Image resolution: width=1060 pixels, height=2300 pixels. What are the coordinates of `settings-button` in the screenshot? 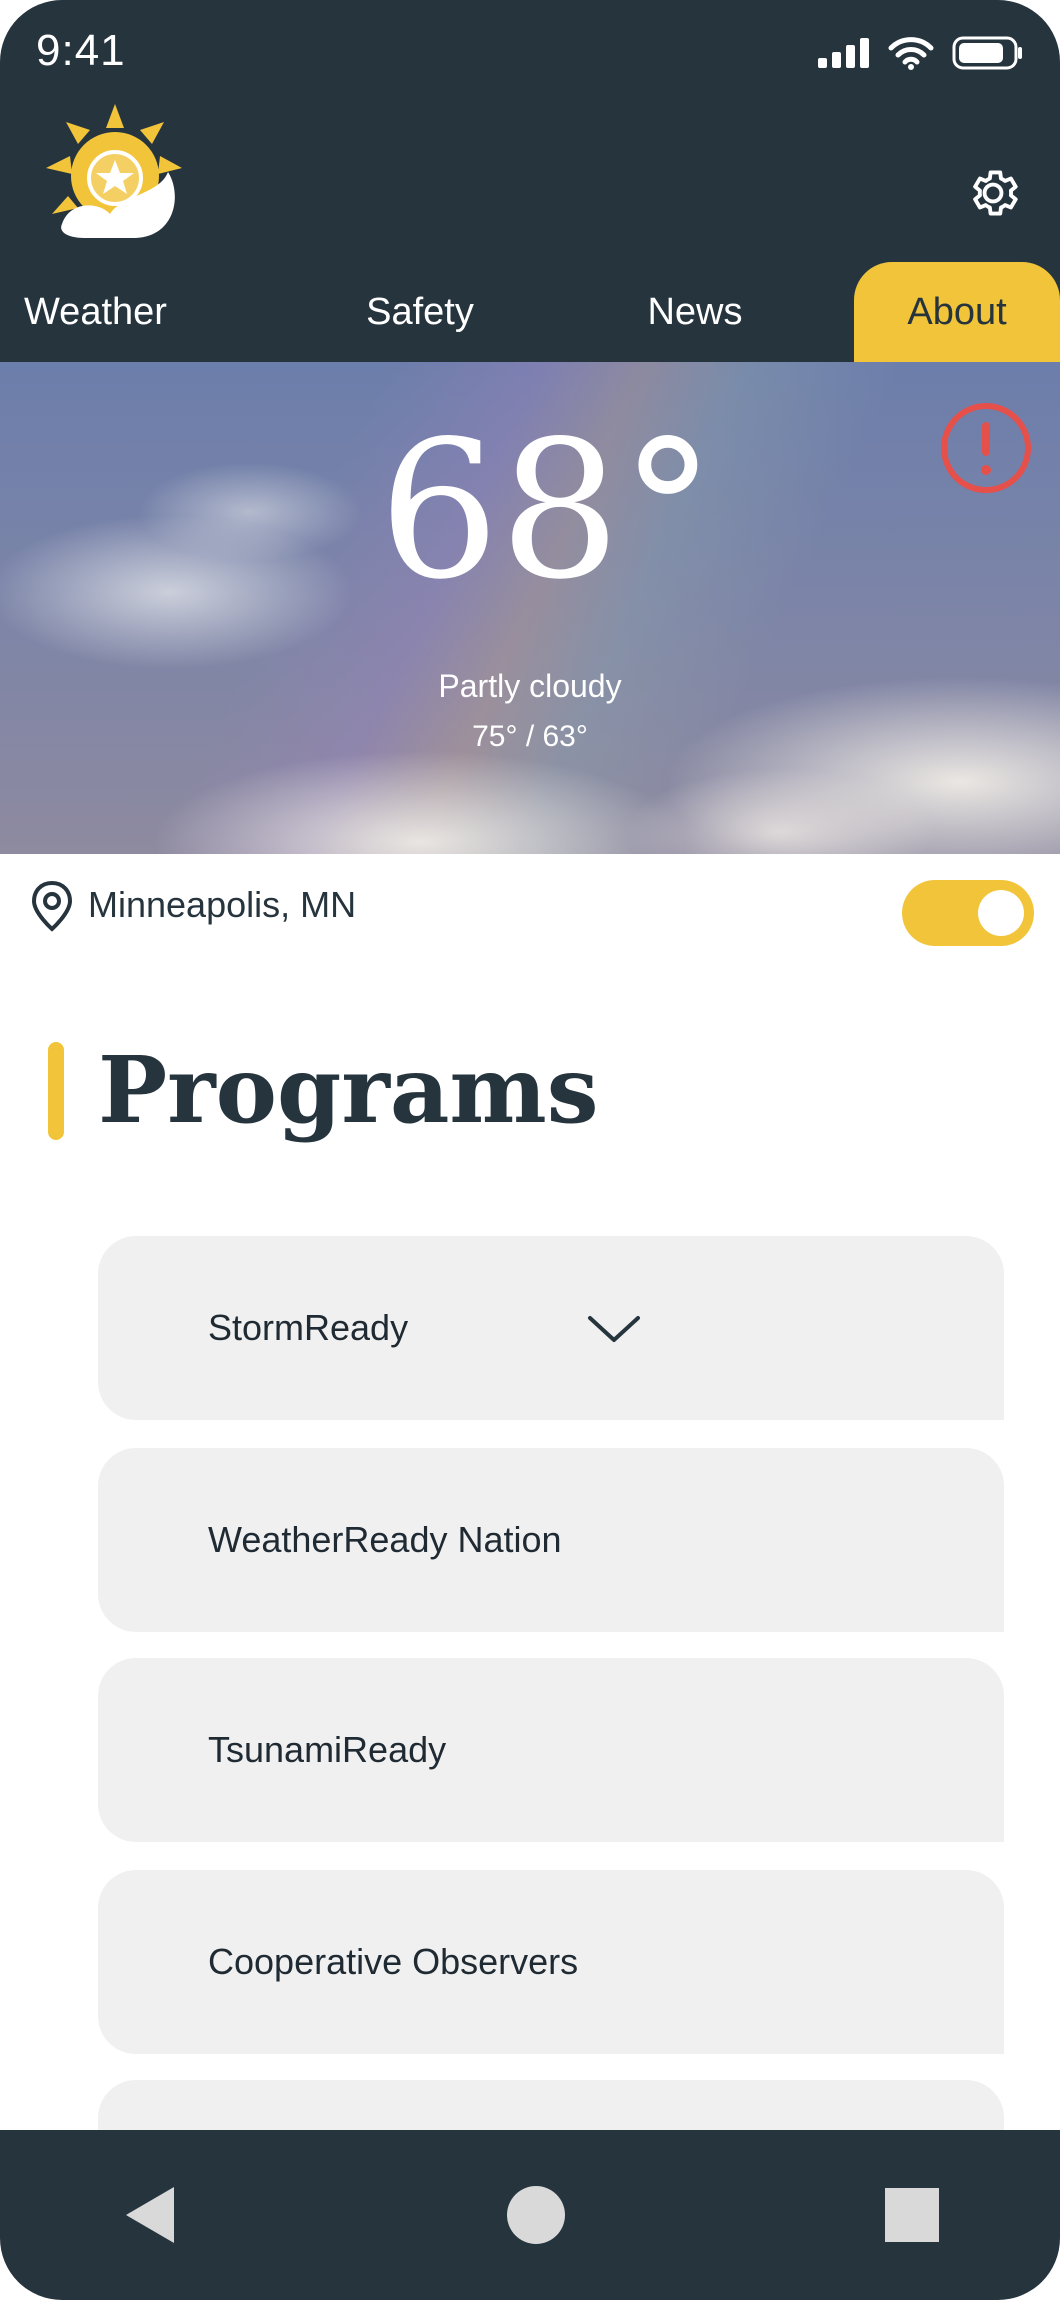 It's located at (993, 193).